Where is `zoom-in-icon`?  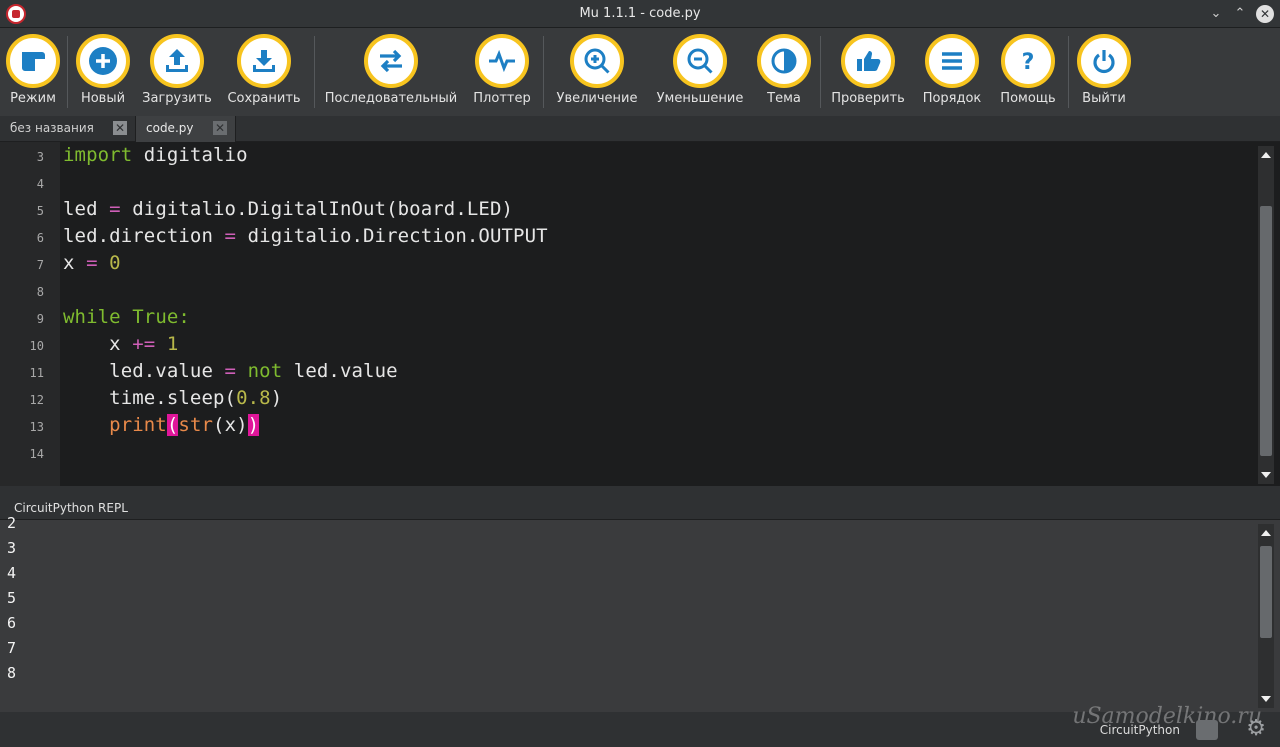
zoom-in-icon is located at coordinates (597, 61).